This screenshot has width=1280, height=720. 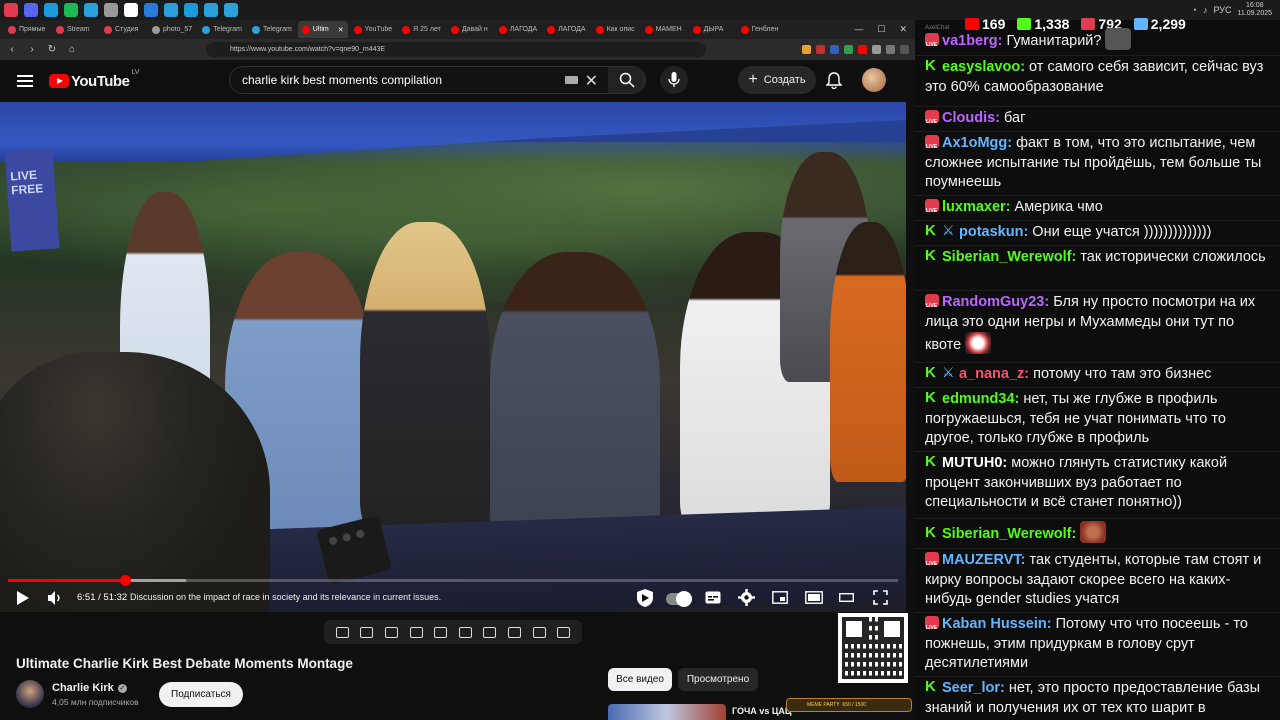 What do you see at coordinates (761, 711) in the screenshot?
I see `recommended-video-title: ГОЧА vs ЦАЦ` at bounding box center [761, 711].